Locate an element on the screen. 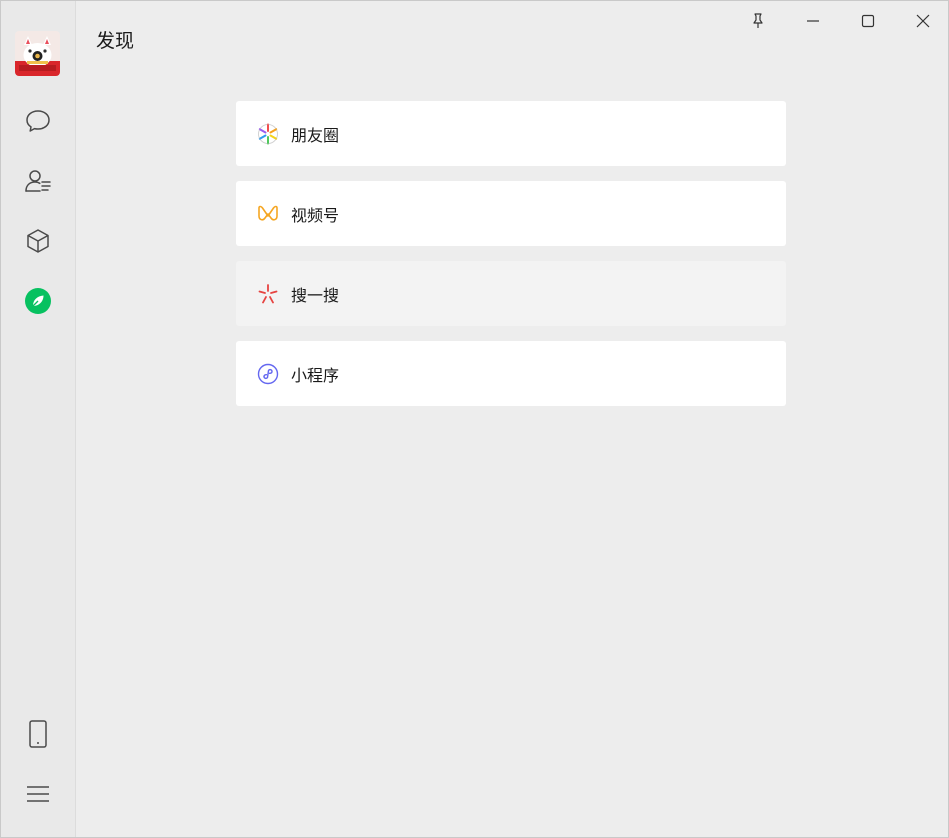  entry-channels: 视频号 is located at coordinates (511, 213).